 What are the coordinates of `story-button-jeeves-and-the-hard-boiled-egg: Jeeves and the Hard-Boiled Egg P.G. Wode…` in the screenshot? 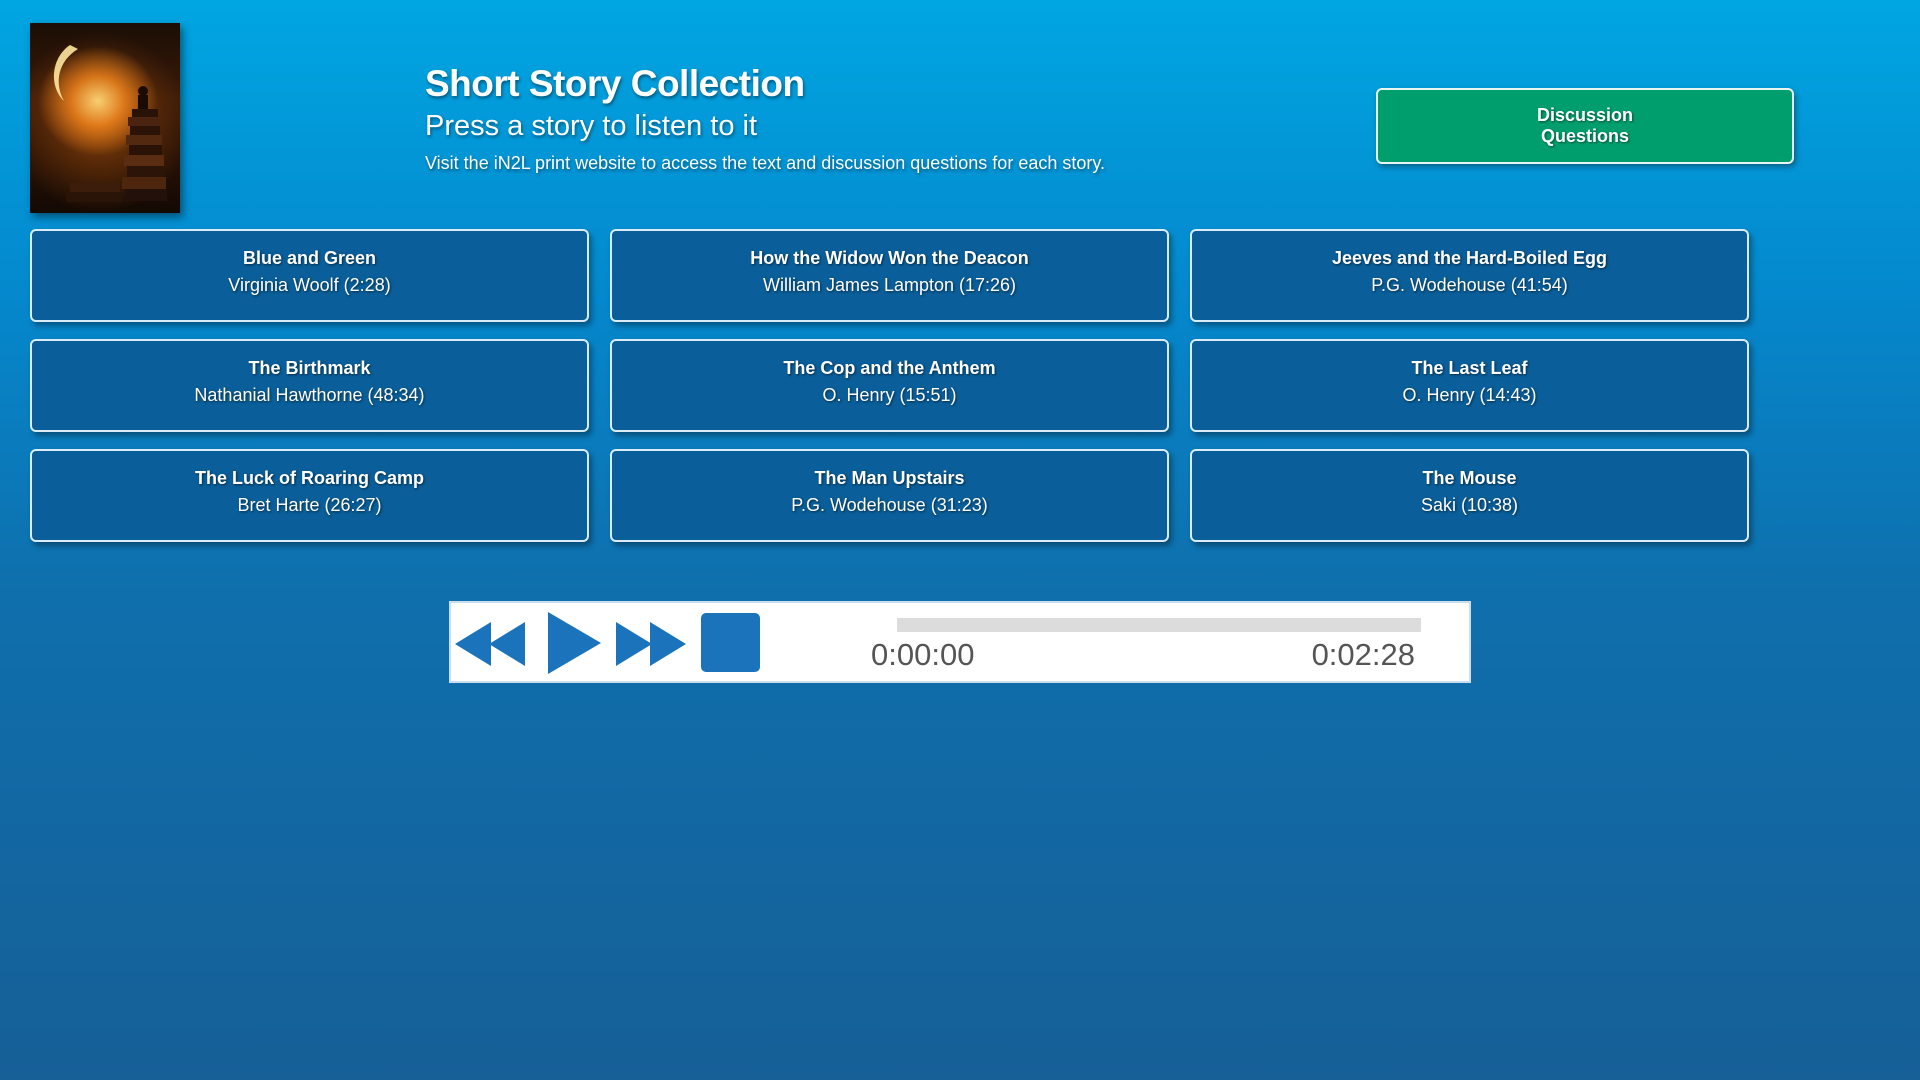 It's located at (1469, 275).